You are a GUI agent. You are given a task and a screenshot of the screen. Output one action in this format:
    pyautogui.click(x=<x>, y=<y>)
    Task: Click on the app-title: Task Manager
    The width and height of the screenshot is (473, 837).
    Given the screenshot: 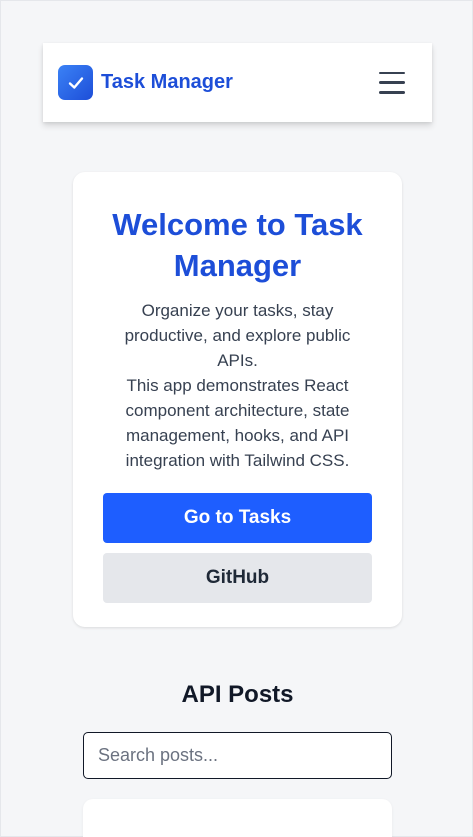 What is the action you would take?
    pyautogui.click(x=167, y=82)
    